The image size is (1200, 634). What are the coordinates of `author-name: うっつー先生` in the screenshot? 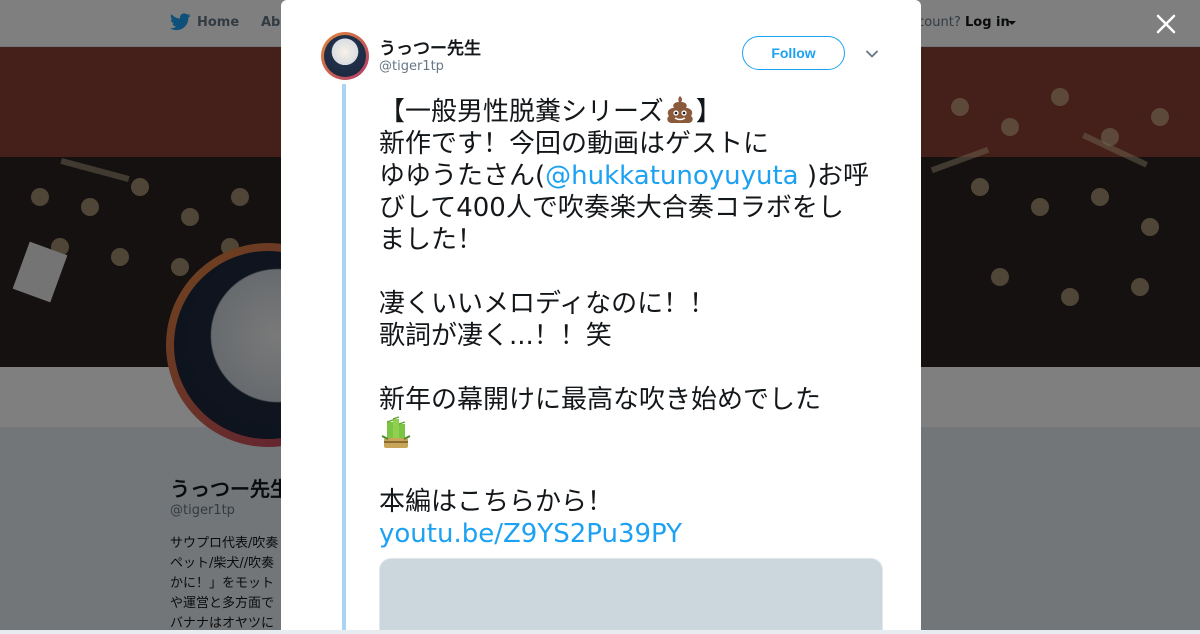 It's located at (430, 46).